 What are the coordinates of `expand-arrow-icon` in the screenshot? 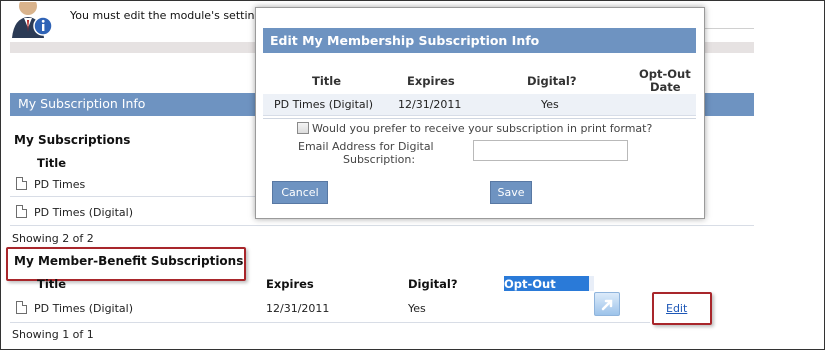 It's located at (607, 305).